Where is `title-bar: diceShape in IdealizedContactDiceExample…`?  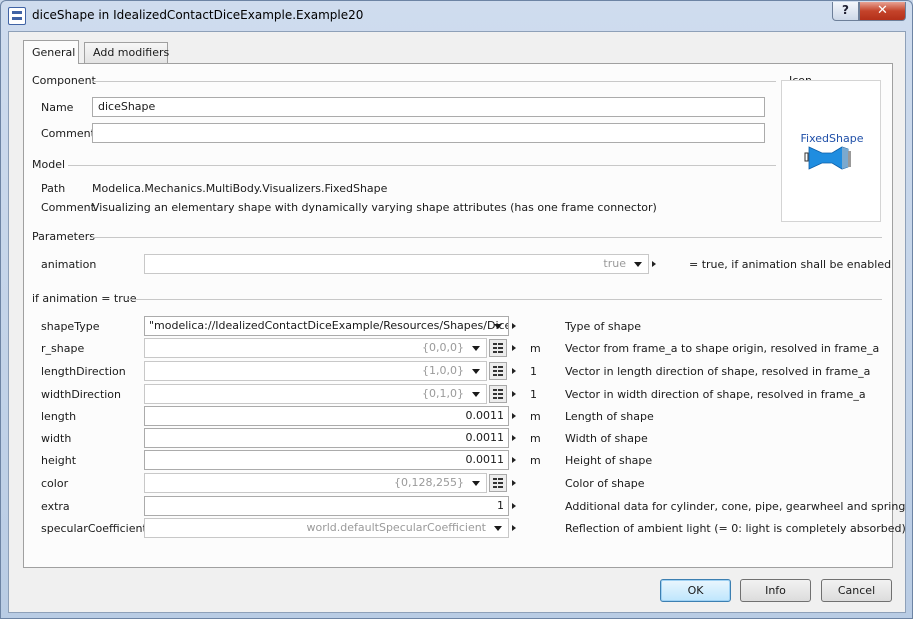
title-bar: diceShape in IdealizedContactDiceExample… is located at coordinates (456, 16).